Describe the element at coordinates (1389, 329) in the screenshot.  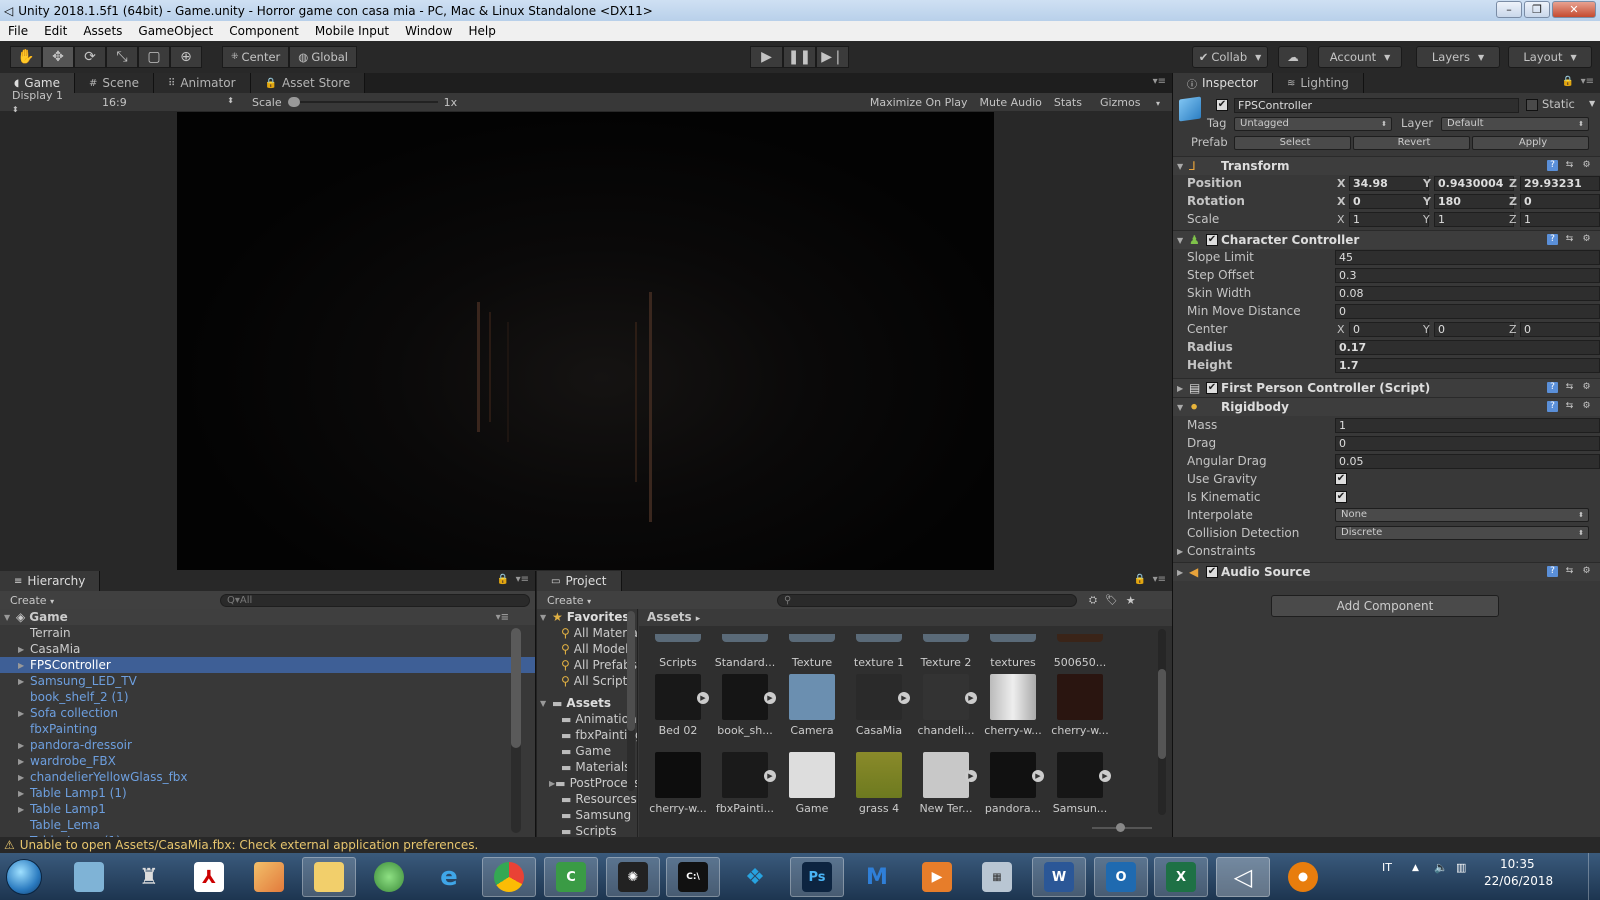
I see `center-x-field: 0` at that location.